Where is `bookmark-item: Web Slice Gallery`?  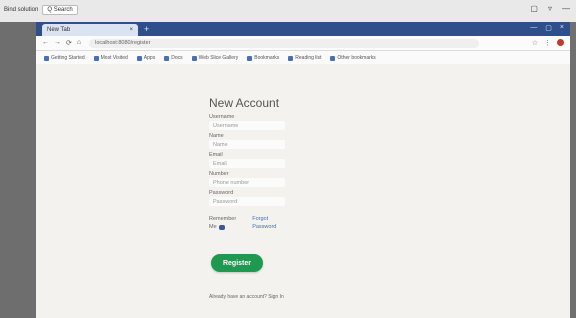
bookmark-item: Web Slice Gallery is located at coordinates (214, 58).